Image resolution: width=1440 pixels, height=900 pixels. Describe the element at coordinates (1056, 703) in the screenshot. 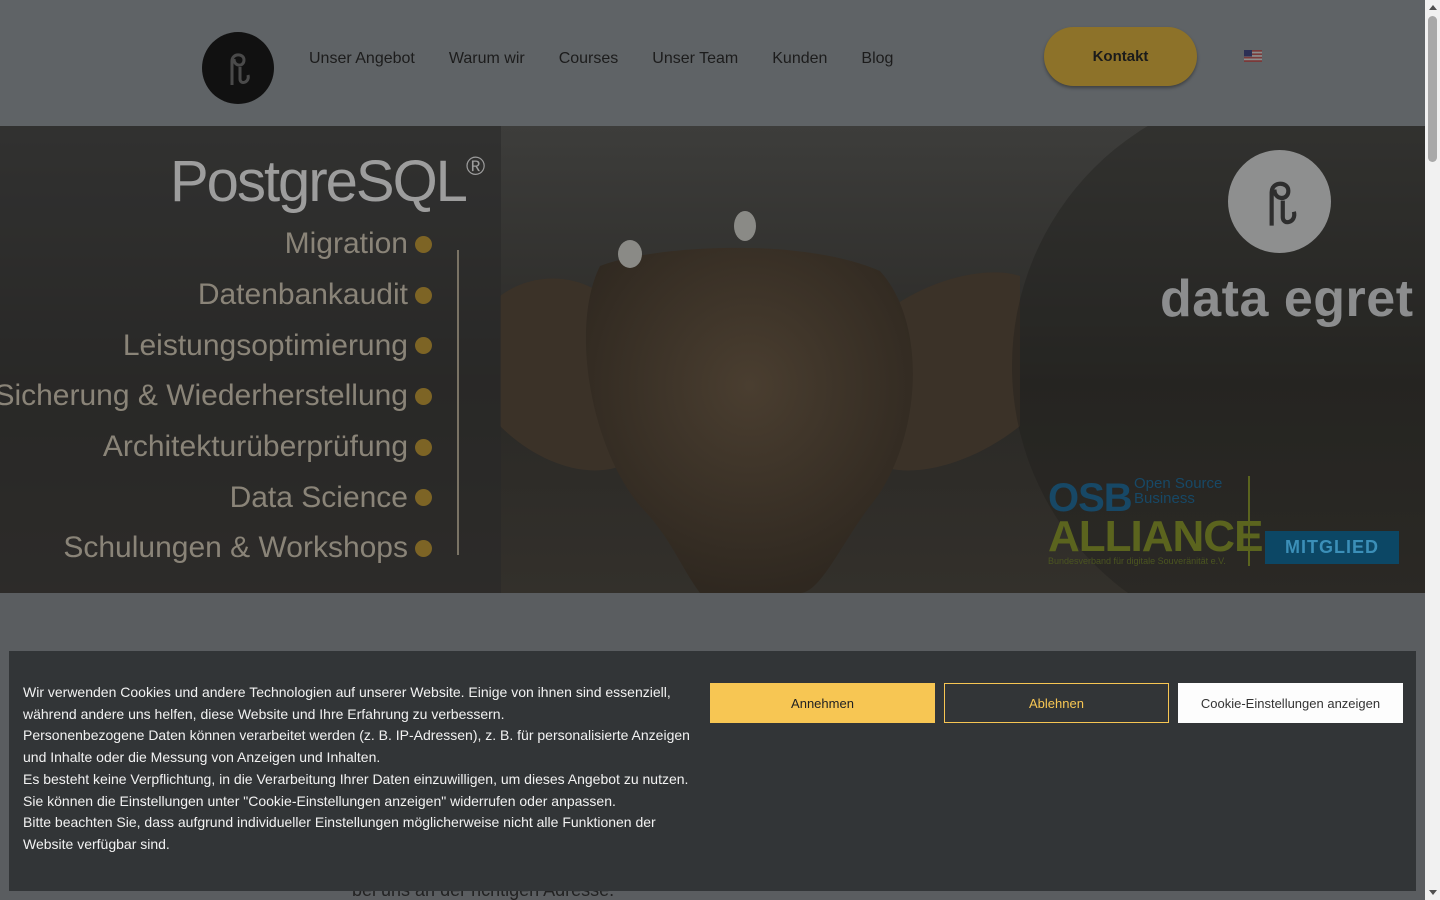

I see `decline-cookies-button: Ablehnen` at that location.